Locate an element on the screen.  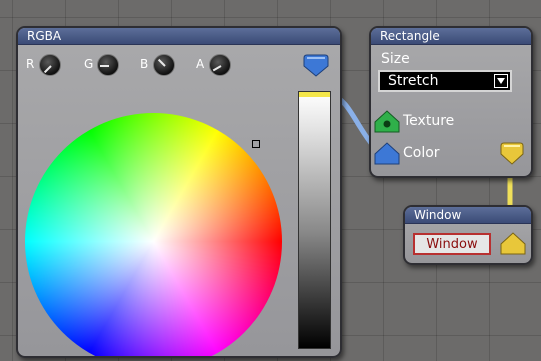
texture-port-icon is located at coordinates (387, 122).